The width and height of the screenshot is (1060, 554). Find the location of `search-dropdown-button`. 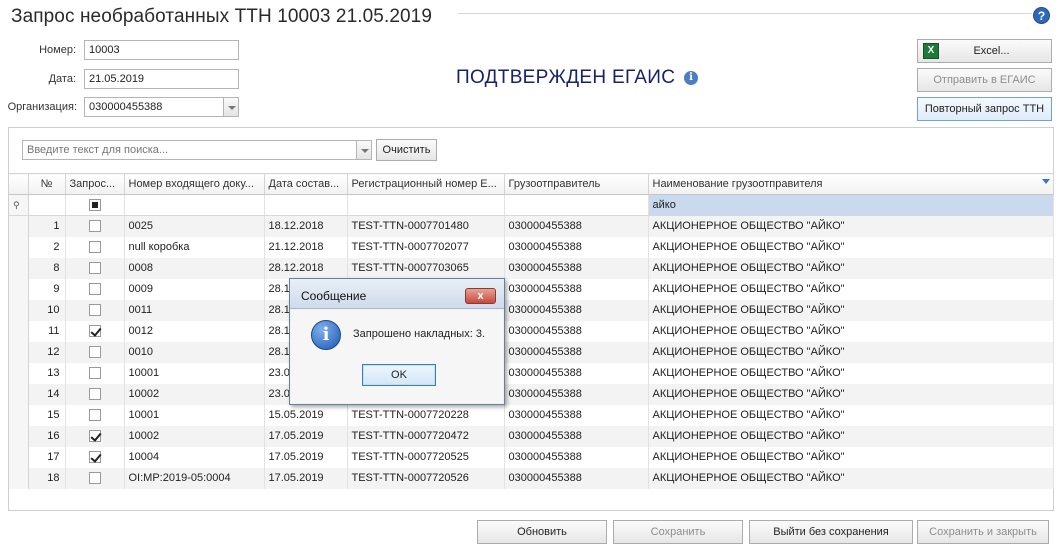

search-dropdown-button is located at coordinates (364, 150).